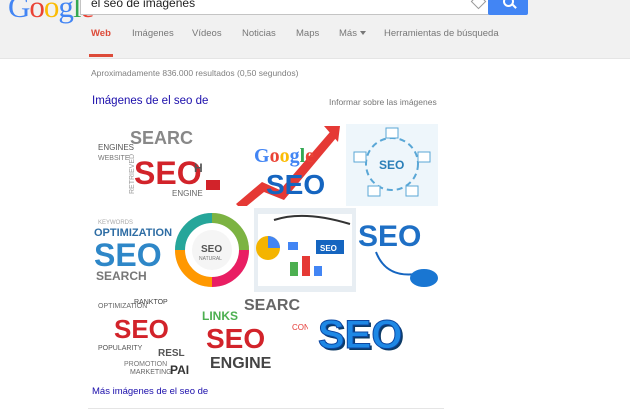 This screenshot has height=412, width=630. I want to click on seo-mouse-image: SEO, so click(398, 250).